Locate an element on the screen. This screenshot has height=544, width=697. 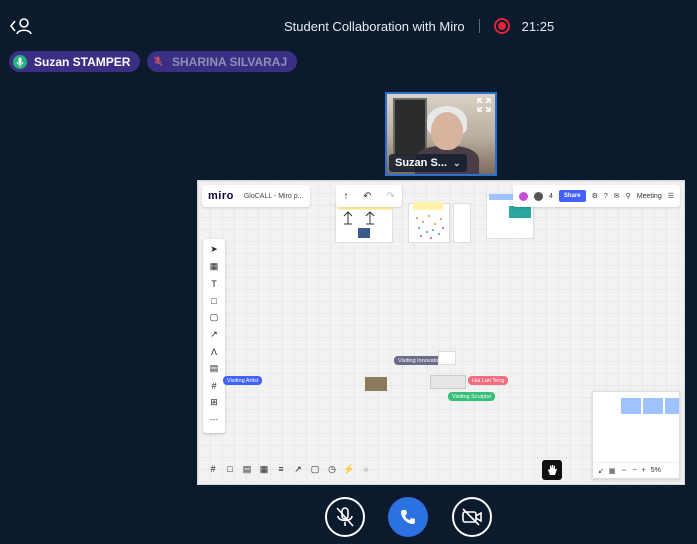
participant-pill-active: Suzan STAMPER is located at coordinates (75, 61).